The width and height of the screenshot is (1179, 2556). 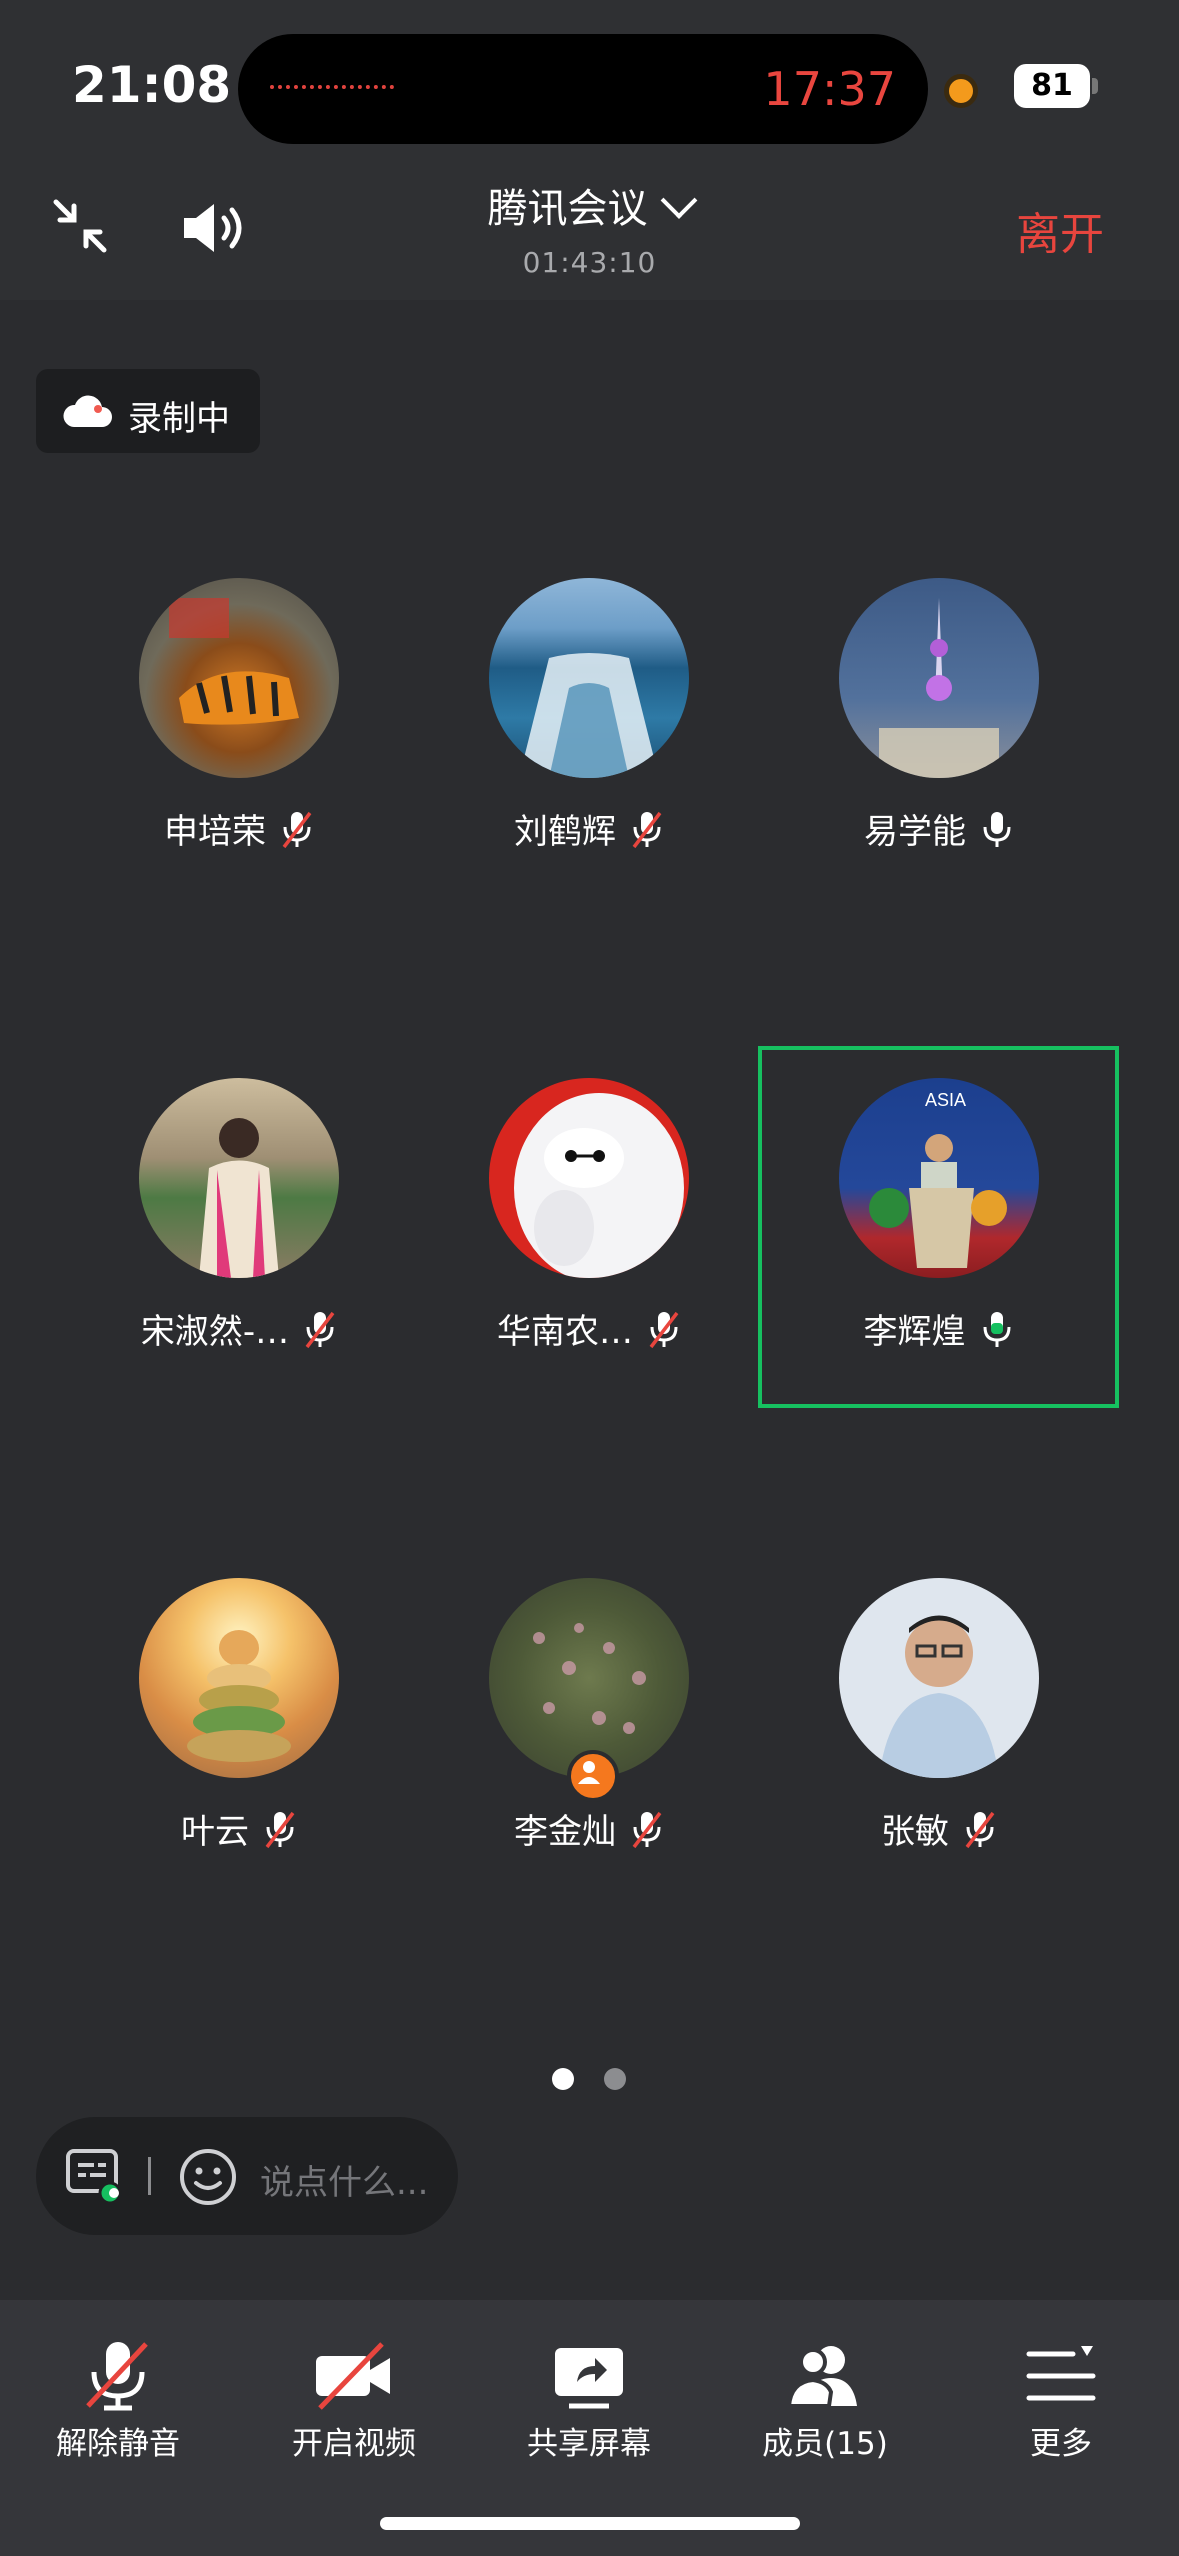 What do you see at coordinates (149, 2176) in the screenshot?
I see `divider` at bounding box center [149, 2176].